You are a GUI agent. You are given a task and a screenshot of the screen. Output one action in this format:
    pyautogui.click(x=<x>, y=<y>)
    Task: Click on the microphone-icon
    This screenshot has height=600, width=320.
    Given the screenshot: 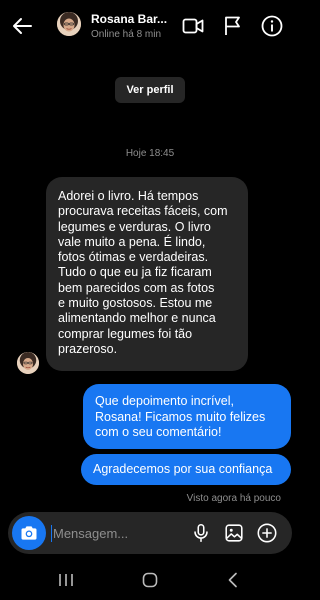 What is the action you would take?
    pyautogui.click(x=201, y=533)
    